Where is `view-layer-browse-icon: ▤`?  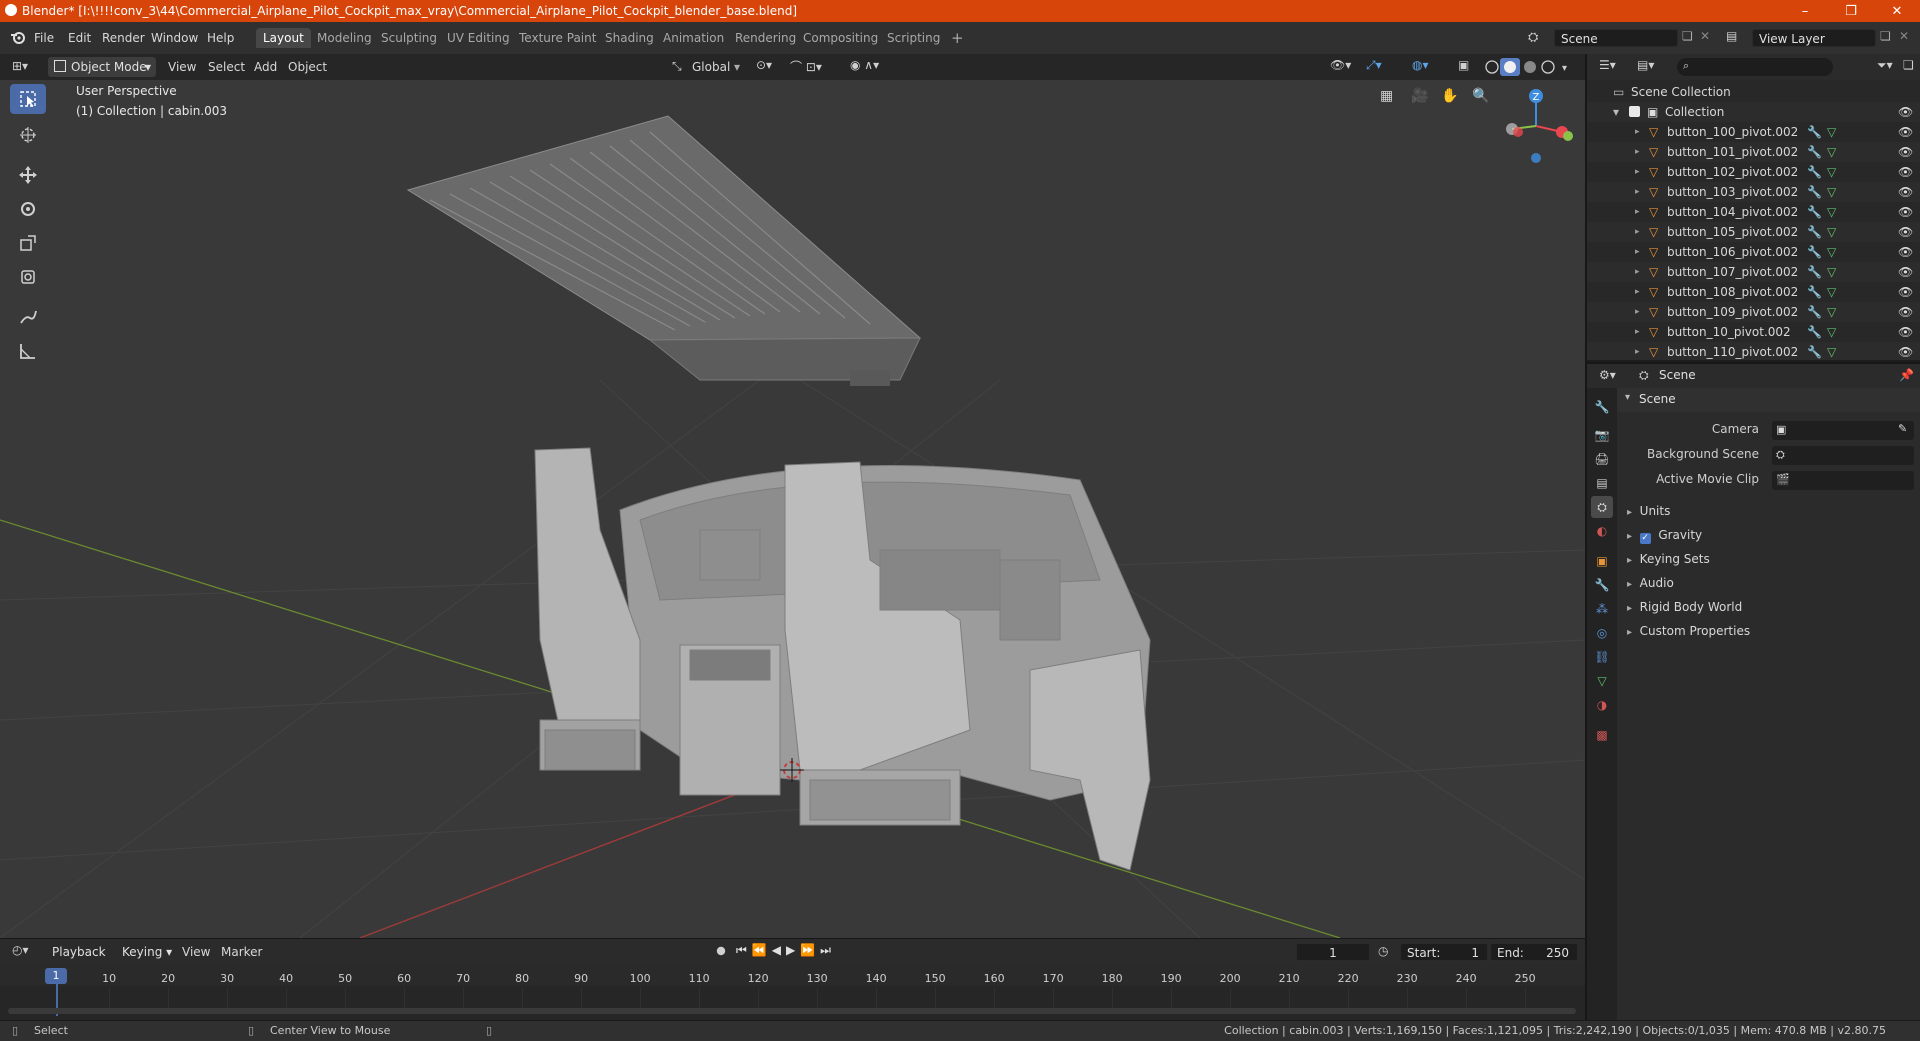
view-layer-browse-icon: ▤ is located at coordinates (1734, 37).